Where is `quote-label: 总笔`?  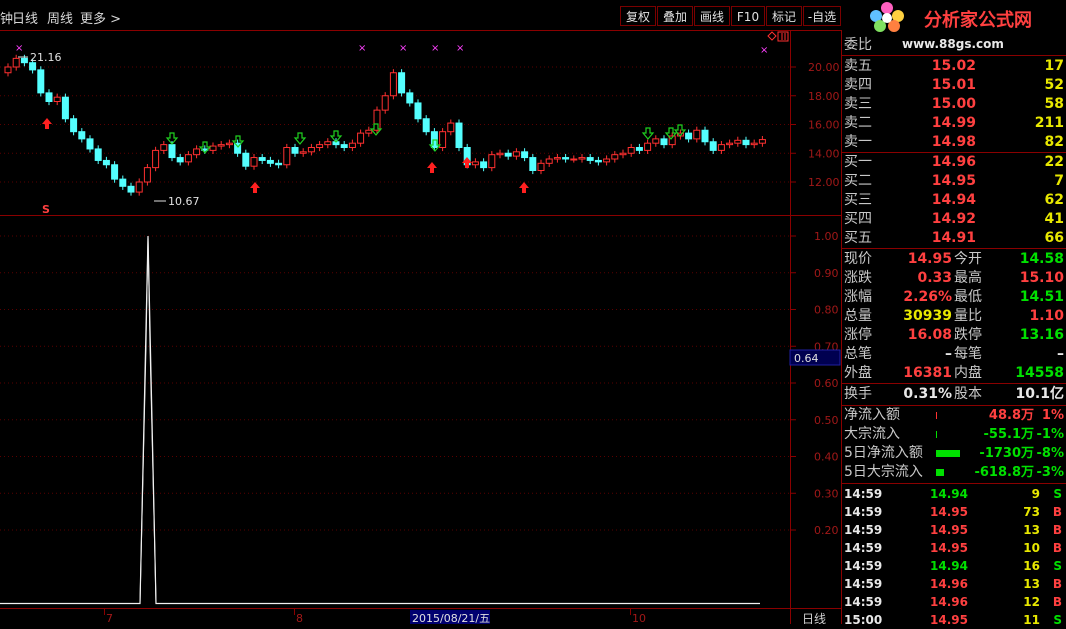 quote-label: 总笔 is located at coordinates (858, 354).